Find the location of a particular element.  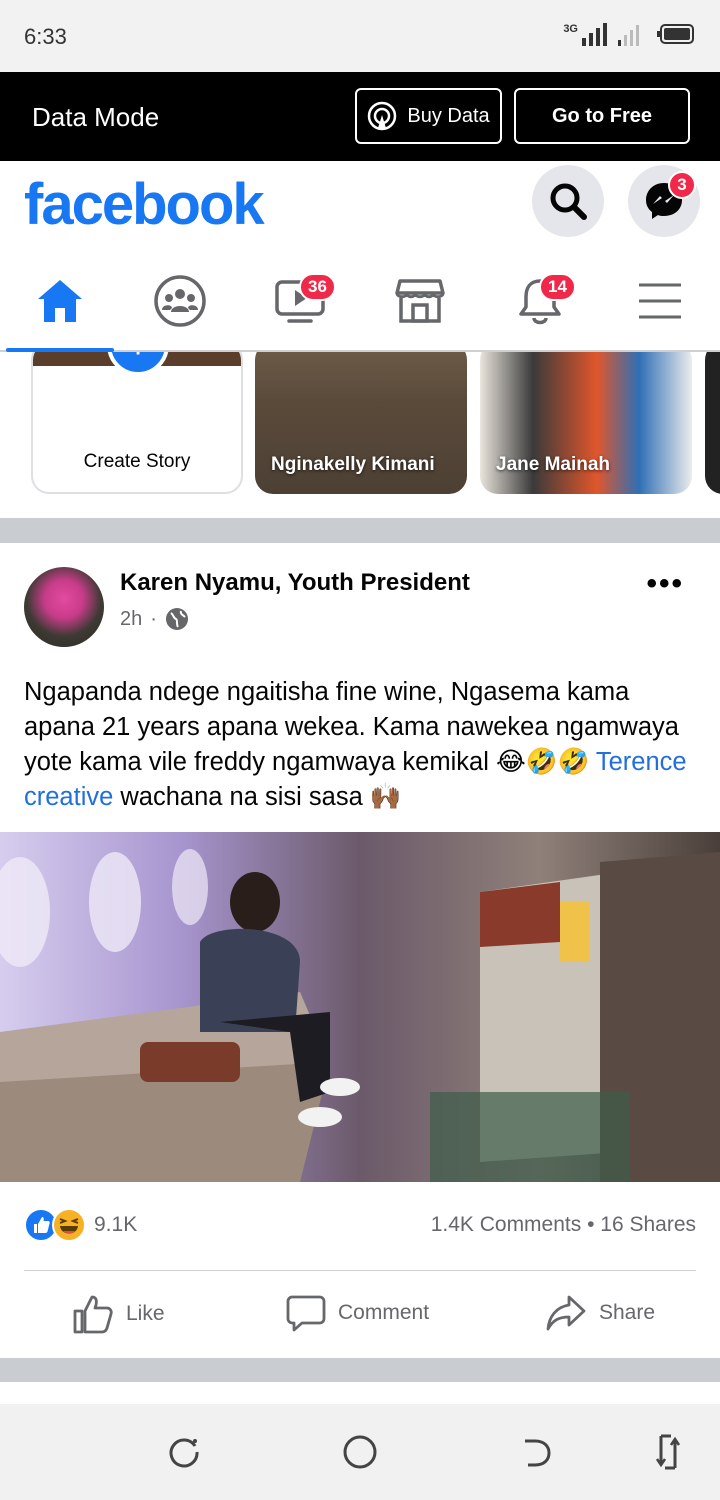

watch-badge: 36 is located at coordinates (317, 287).